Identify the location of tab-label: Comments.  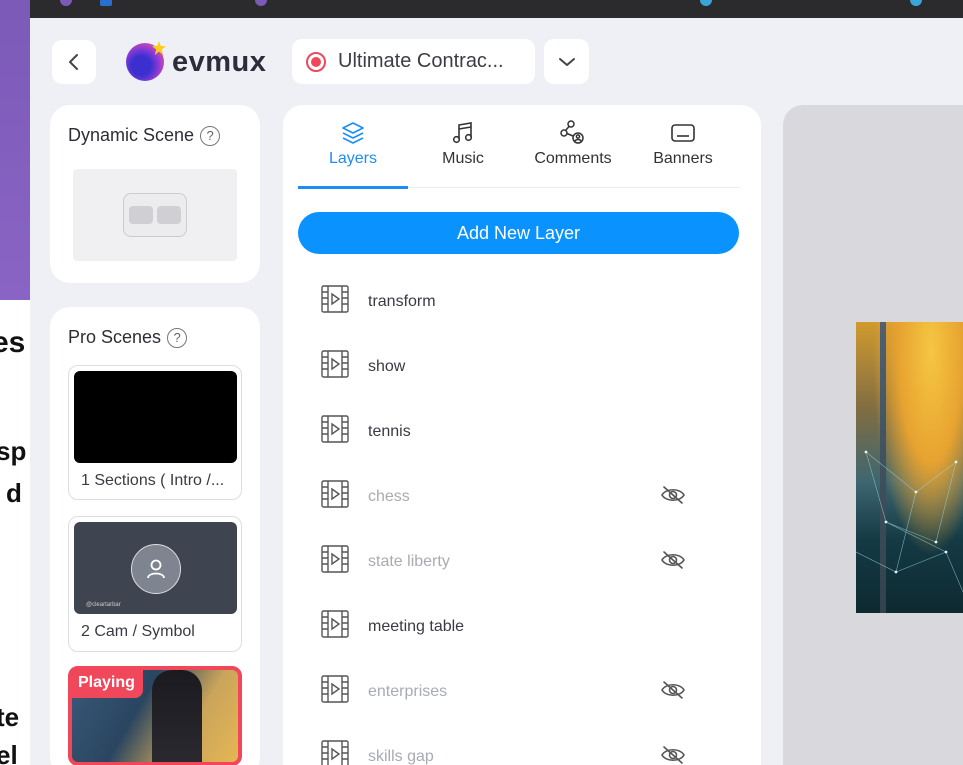
(573, 158).